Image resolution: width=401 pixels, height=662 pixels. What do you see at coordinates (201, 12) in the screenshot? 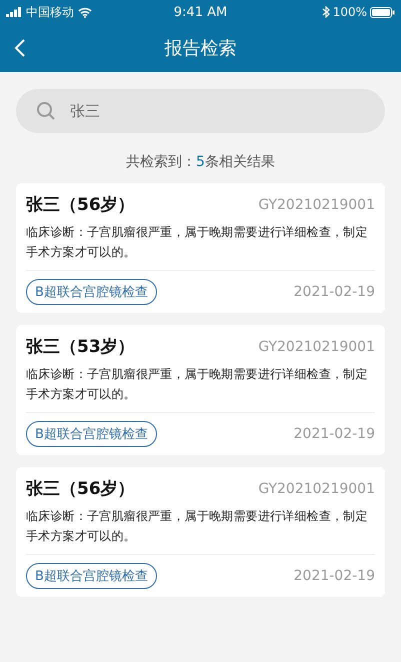
I see `status-time: 9:41 AM` at bounding box center [201, 12].